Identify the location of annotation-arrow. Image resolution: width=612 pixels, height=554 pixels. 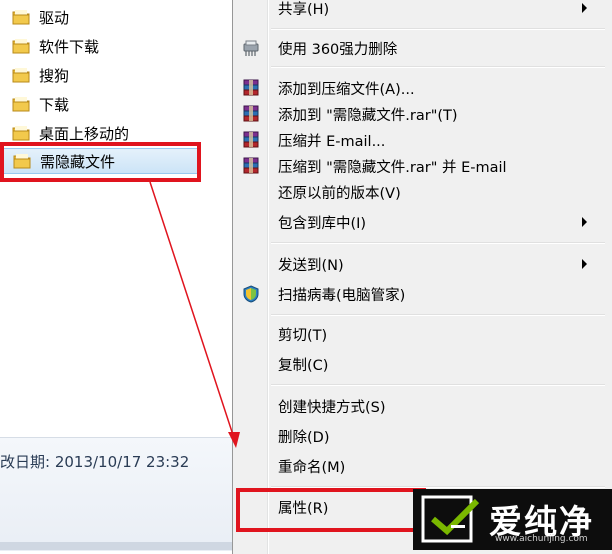
(194, 314).